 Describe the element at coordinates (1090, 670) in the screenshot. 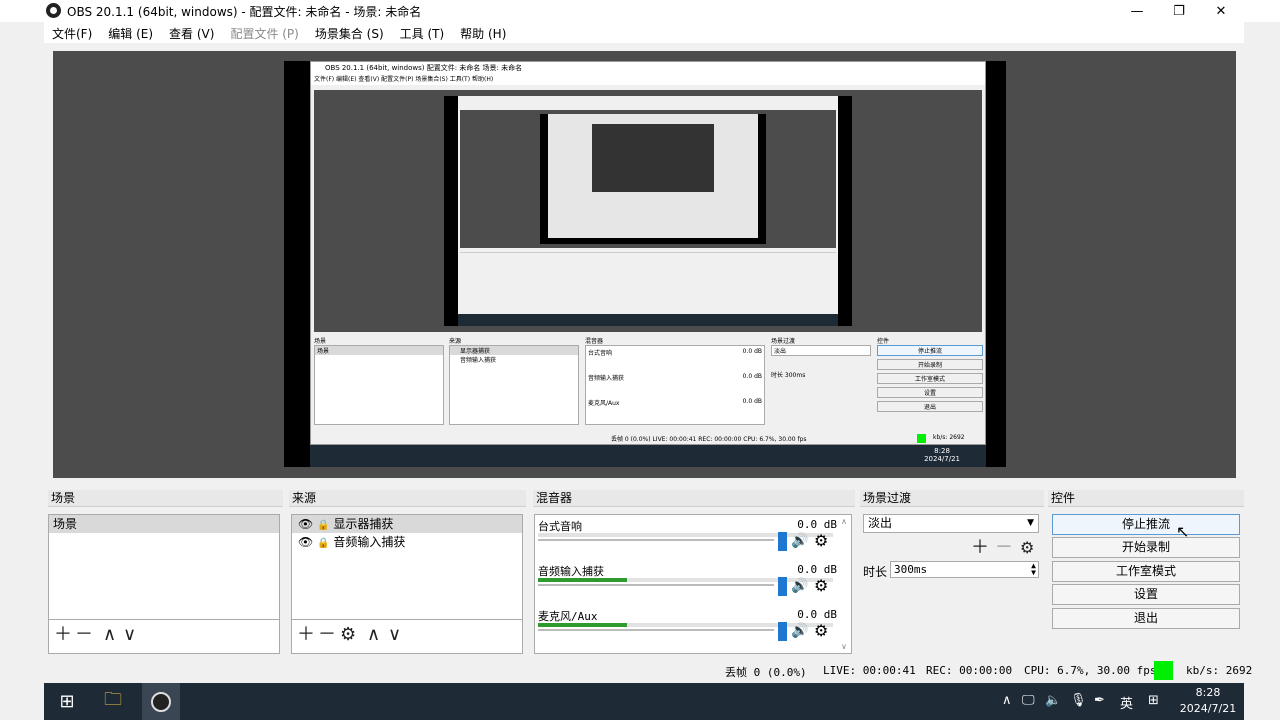

I see `cpu-fps: CPU: 6.7%, 30.00 fps` at that location.